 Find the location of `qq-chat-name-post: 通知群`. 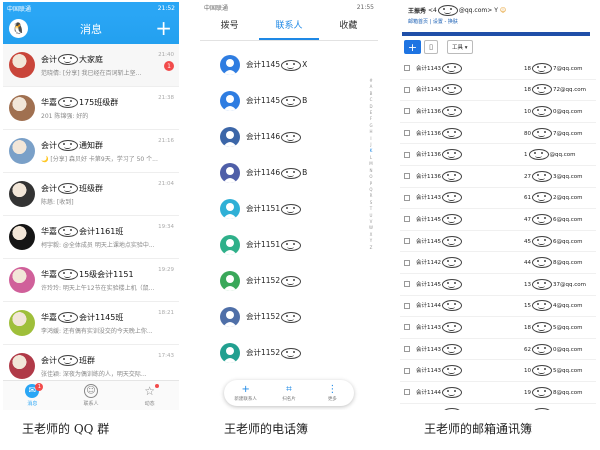

qq-chat-name-post: 通知群 is located at coordinates (91, 145).